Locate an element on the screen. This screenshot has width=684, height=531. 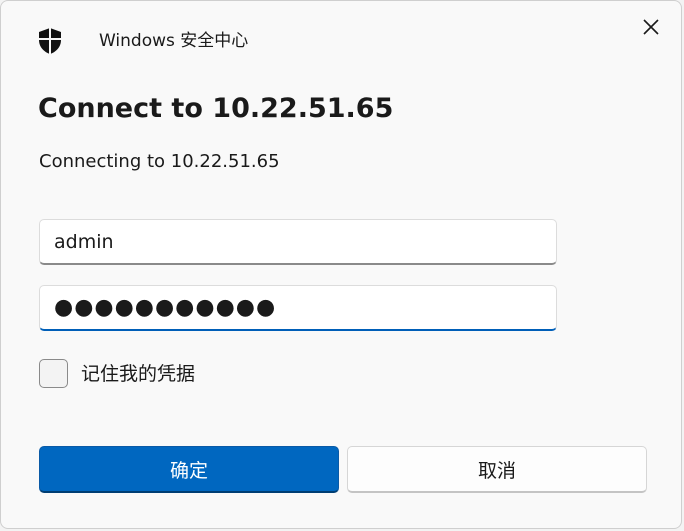
remember-credentials-label: 记住我的凭据 is located at coordinates (138, 374).